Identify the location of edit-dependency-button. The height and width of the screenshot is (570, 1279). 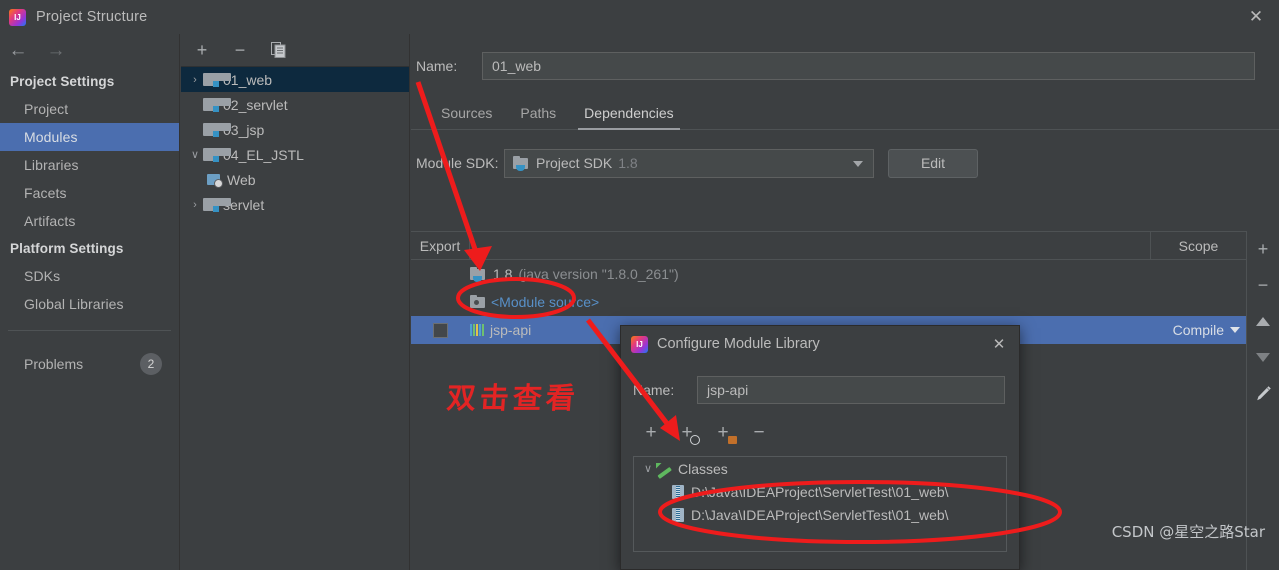
(1263, 393).